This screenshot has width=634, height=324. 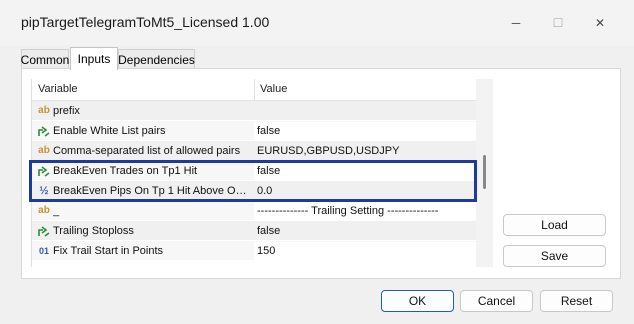 I want to click on column-divider, so click(x=254, y=90).